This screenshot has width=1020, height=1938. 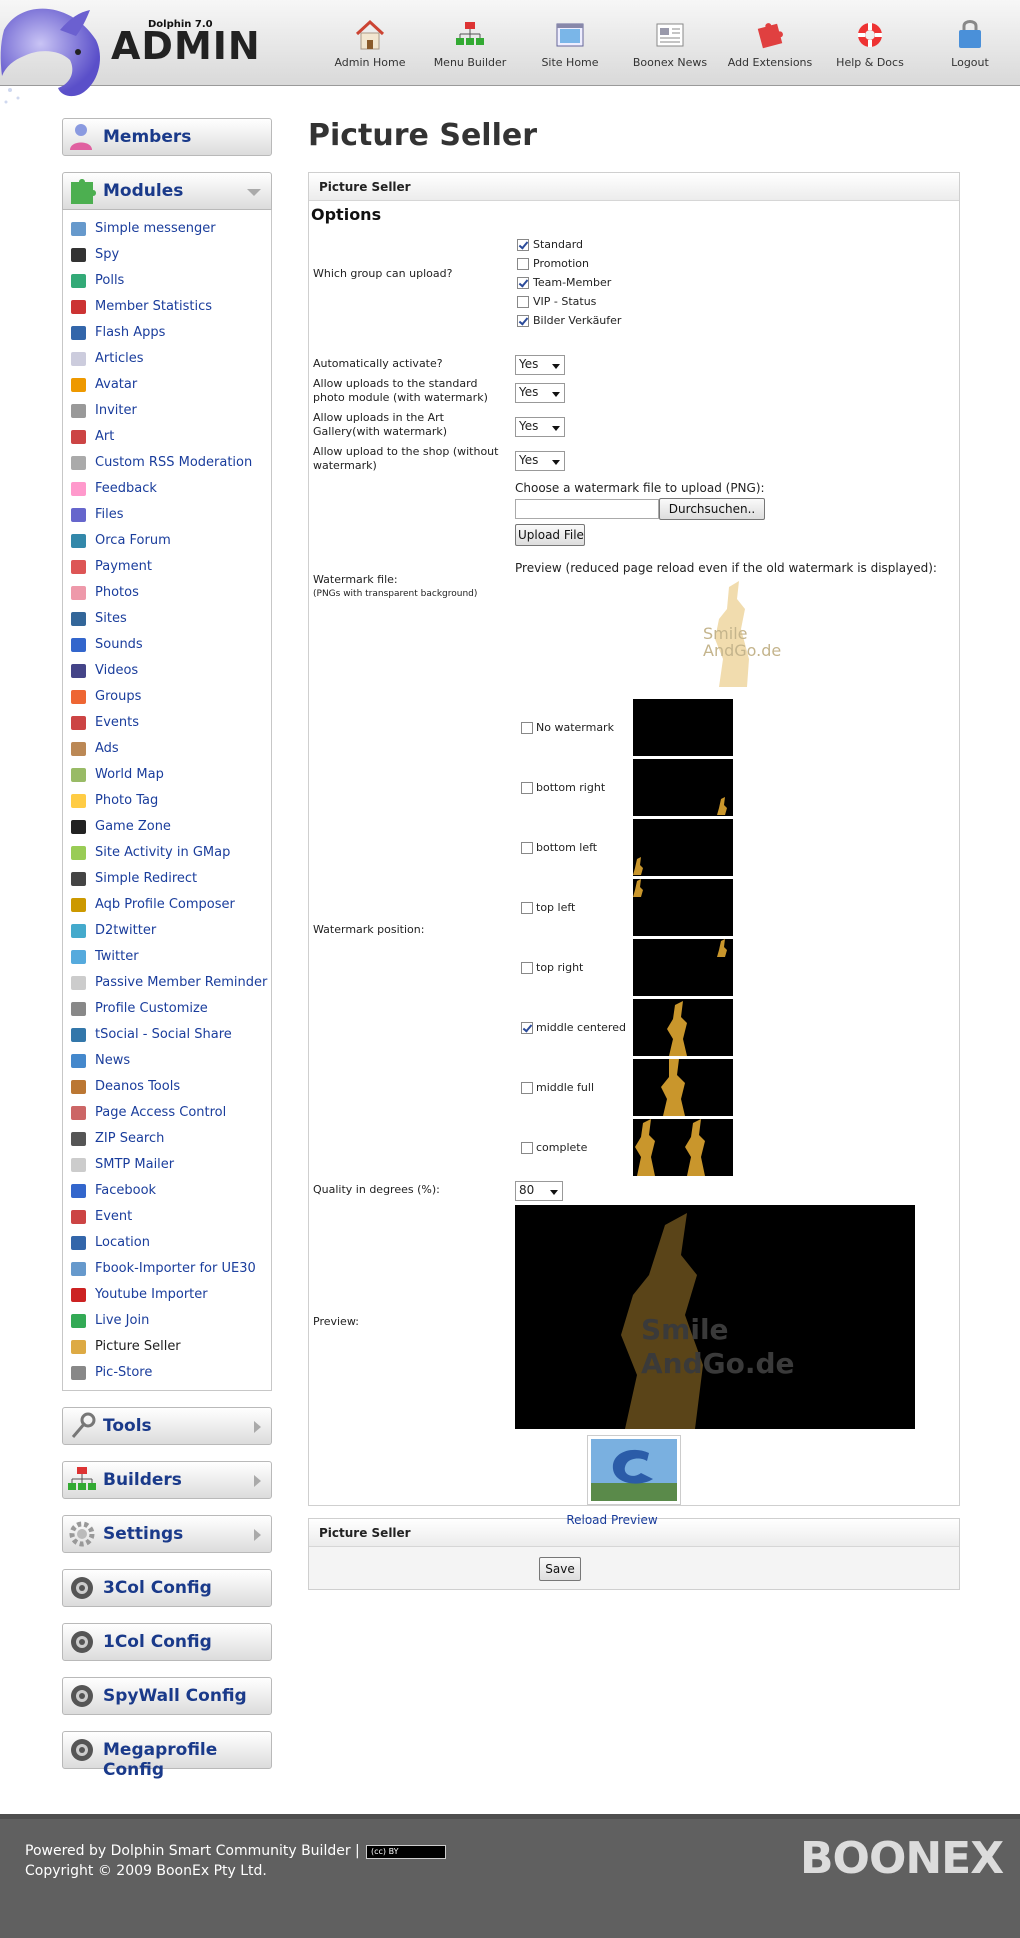 I want to click on group-option-1: Promotion, so click(x=553, y=263).